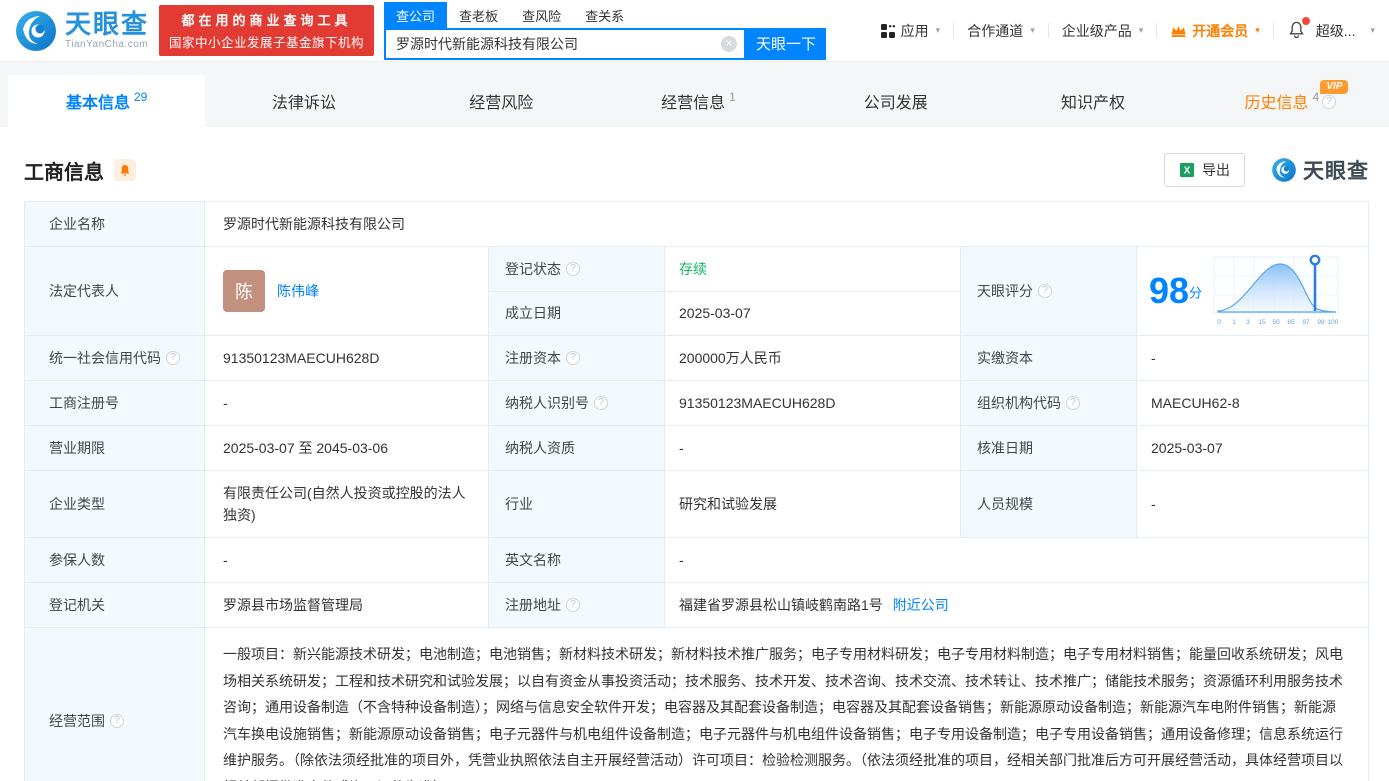 The height and width of the screenshot is (781, 1389). Describe the element at coordinates (1093, 103) in the screenshot. I see `tab-label: 知识产权` at that location.